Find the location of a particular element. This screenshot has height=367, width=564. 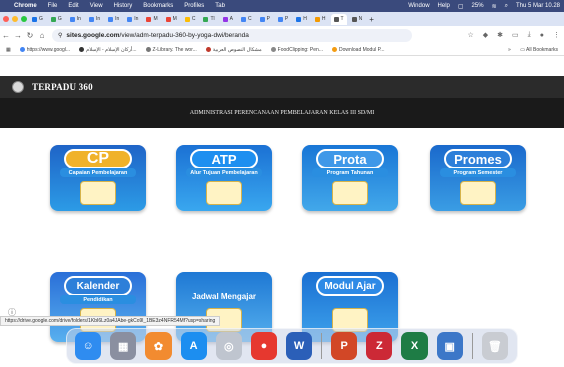

site-info-icon: ⚲ is located at coordinates (60, 35).